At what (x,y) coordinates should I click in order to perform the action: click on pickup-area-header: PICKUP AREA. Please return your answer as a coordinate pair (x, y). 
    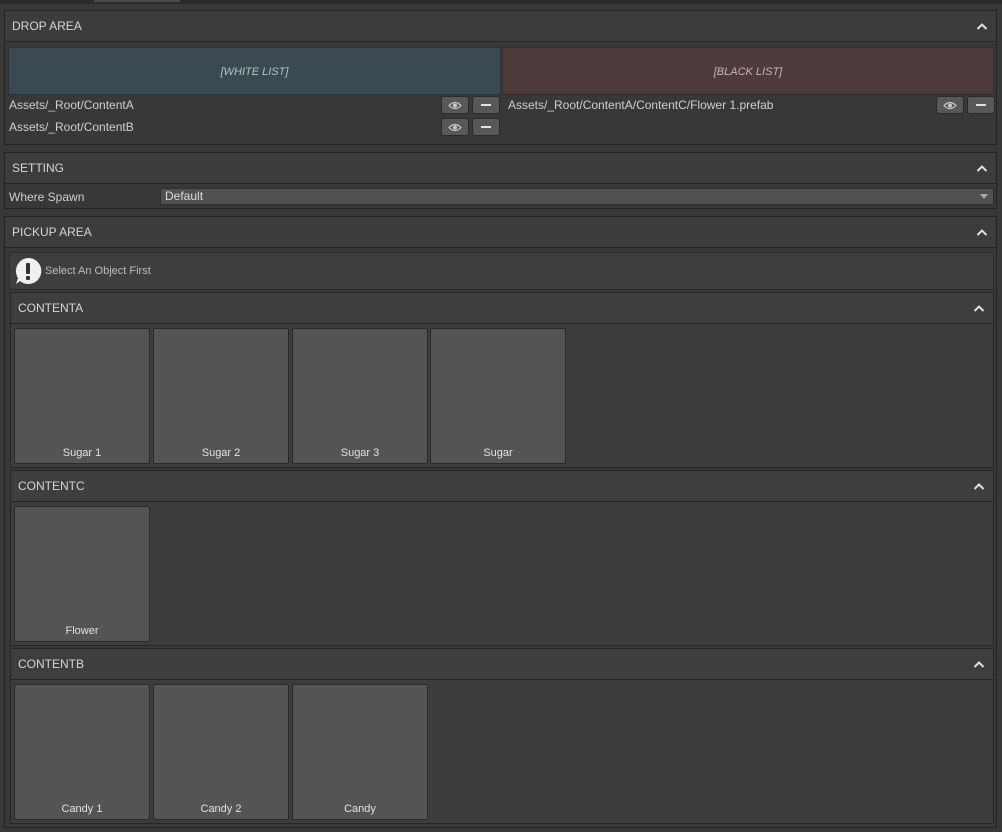
    Looking at the image, I should click on (500, 232).